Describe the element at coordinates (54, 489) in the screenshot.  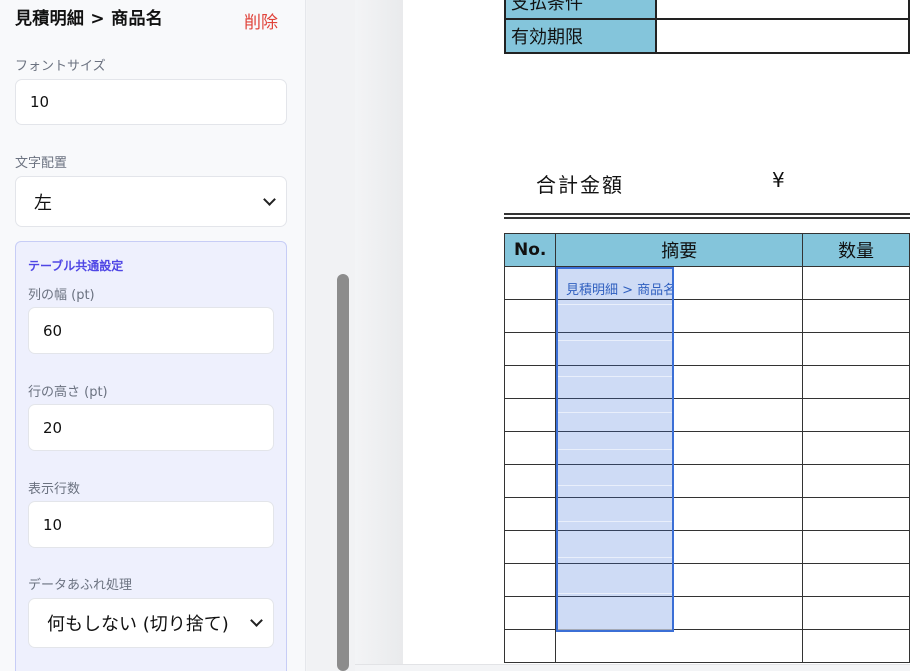
I see `display-rows-label: 表示行数` at that location.